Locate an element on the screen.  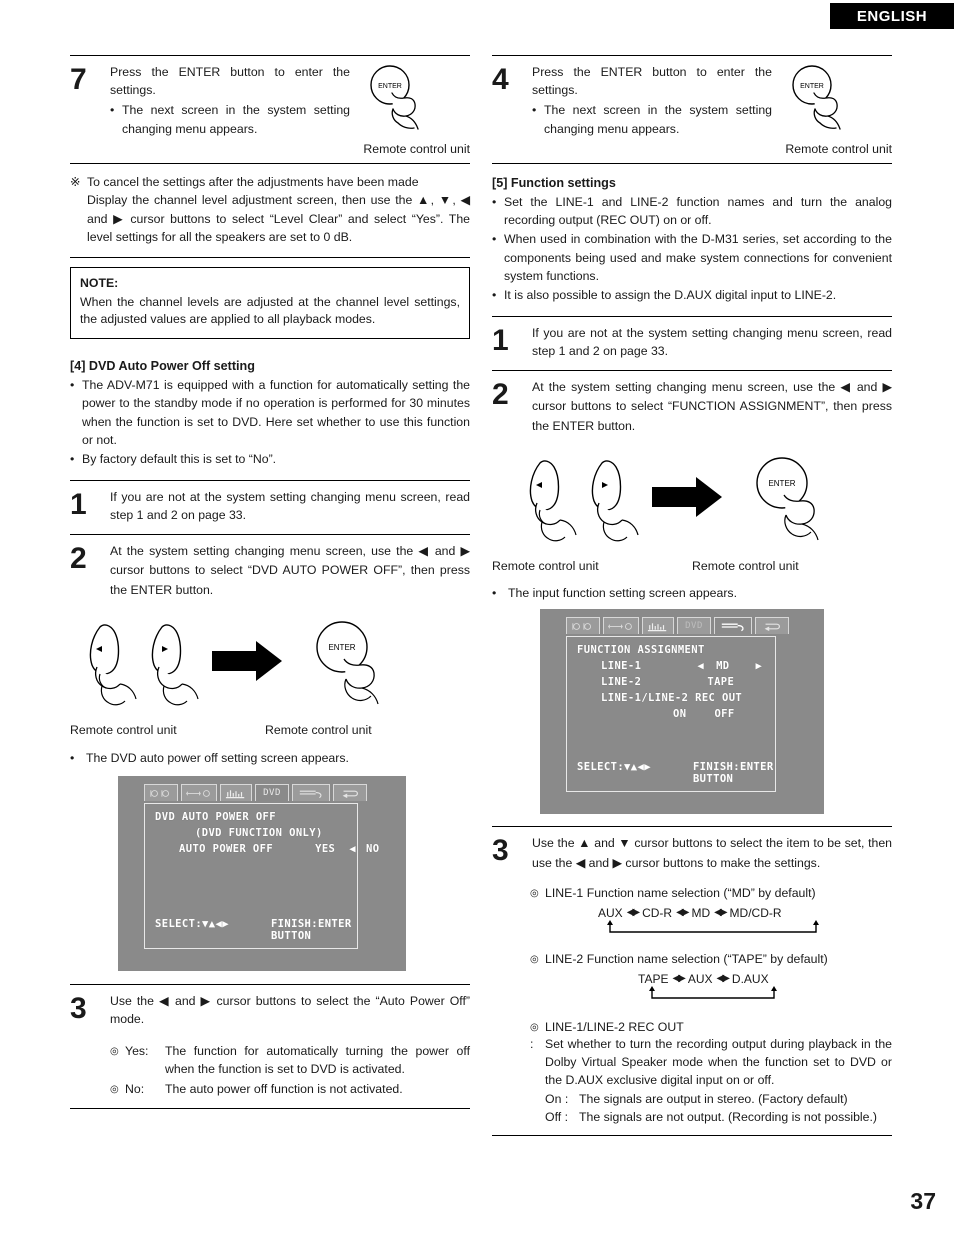
osd-tab-bar: DVD is located at coordinates (677, 626).